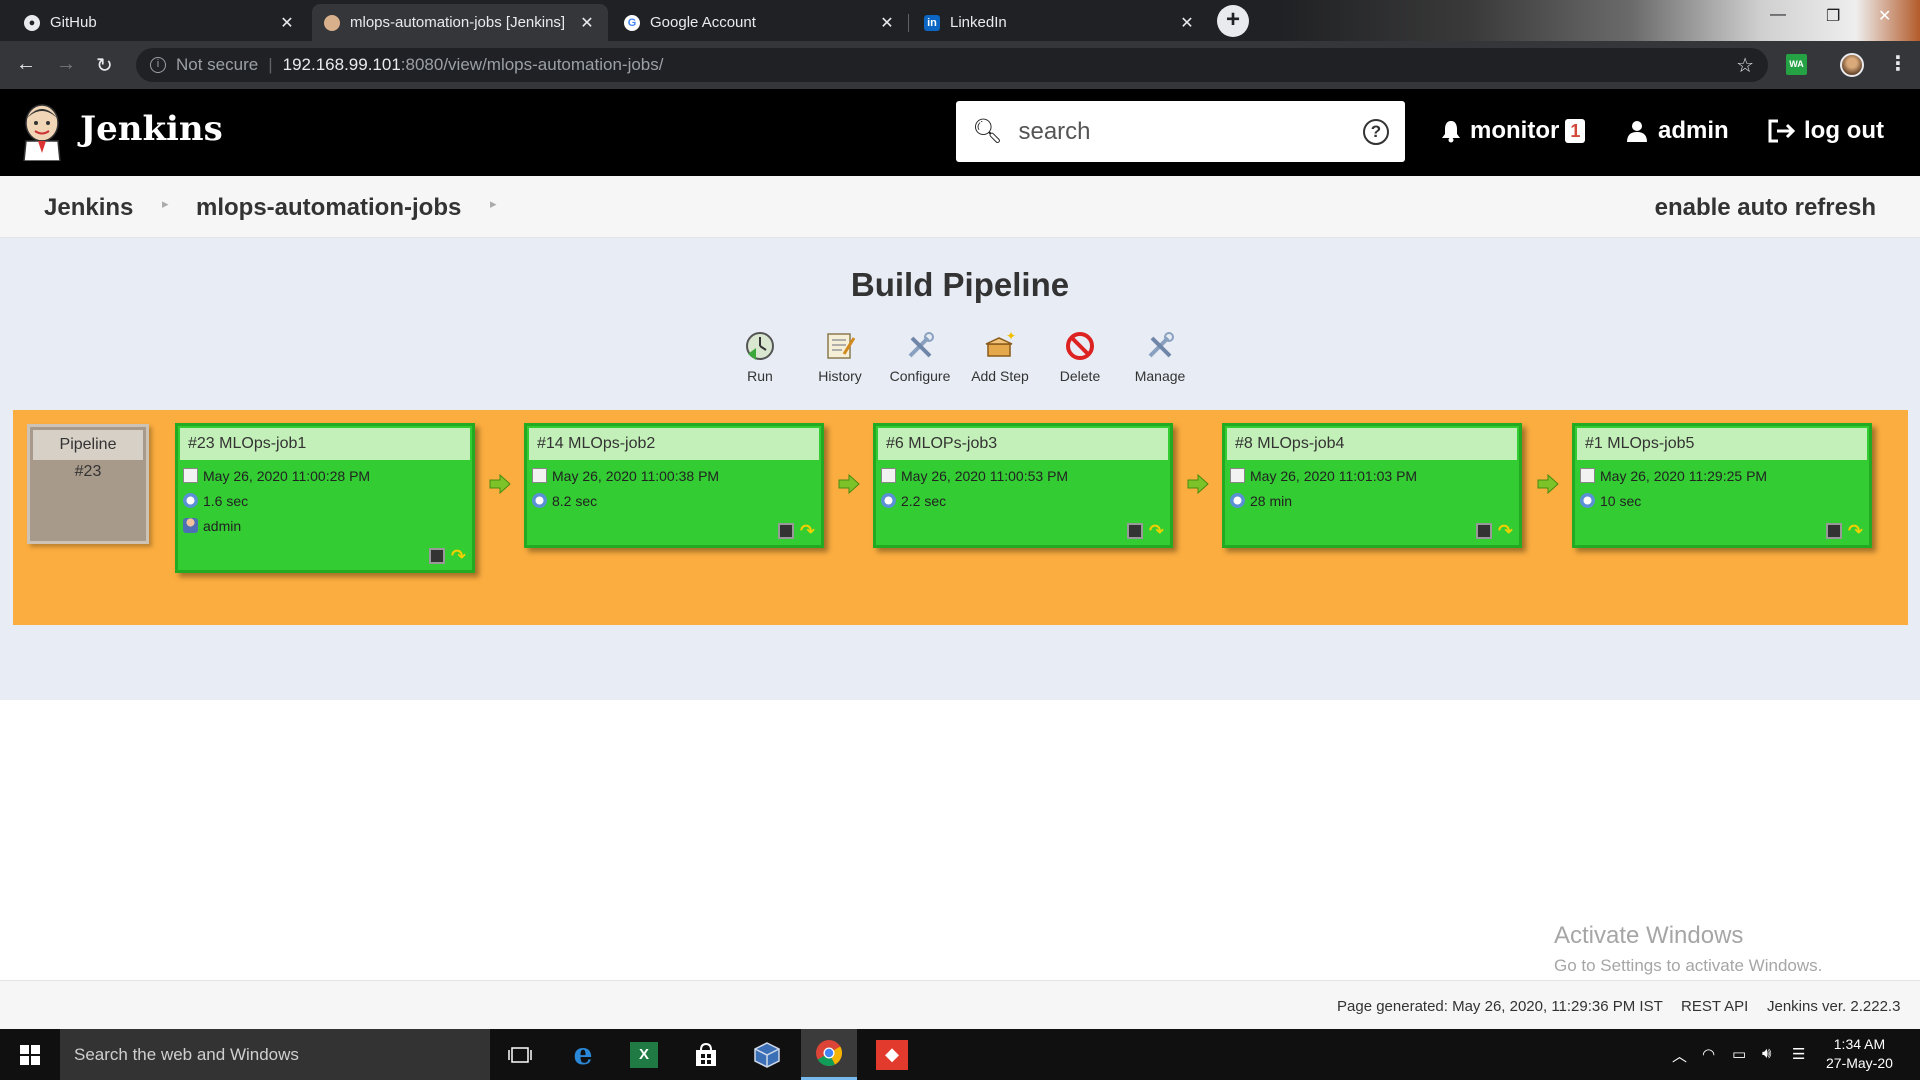 The image size is (1920, 1080). What do you see at coordinates (328, 208) in the screenshot?
I see `breadcrumb-view: mlops-automation-jobs` at bounding box center [328, 208].